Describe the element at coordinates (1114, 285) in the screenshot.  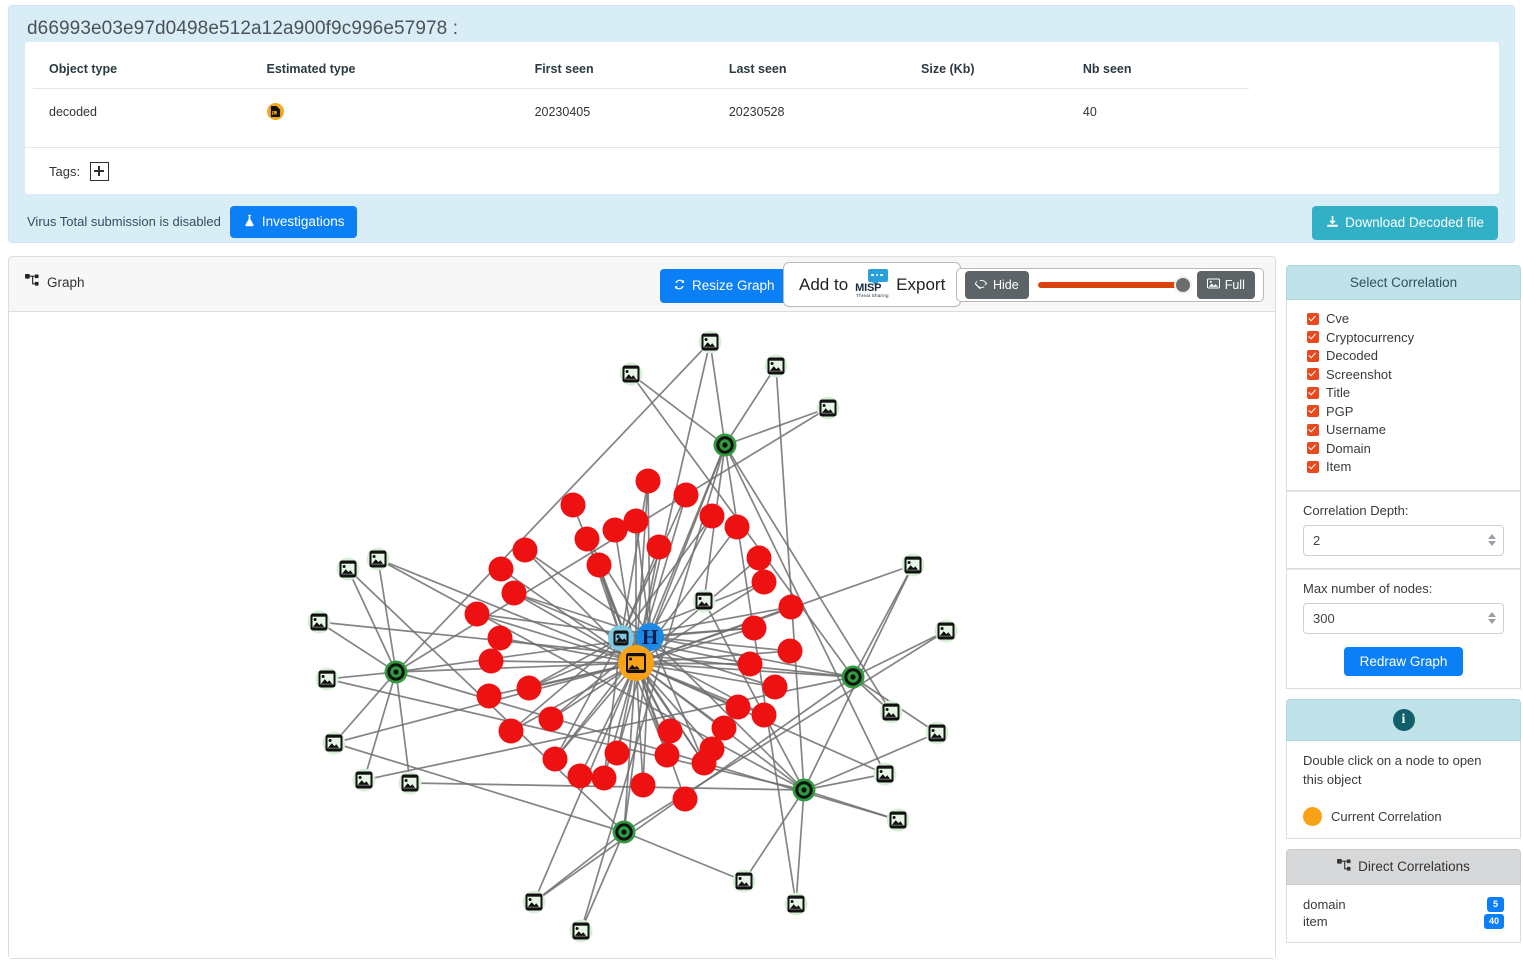
I see `screenshot-size-slider` at that location.